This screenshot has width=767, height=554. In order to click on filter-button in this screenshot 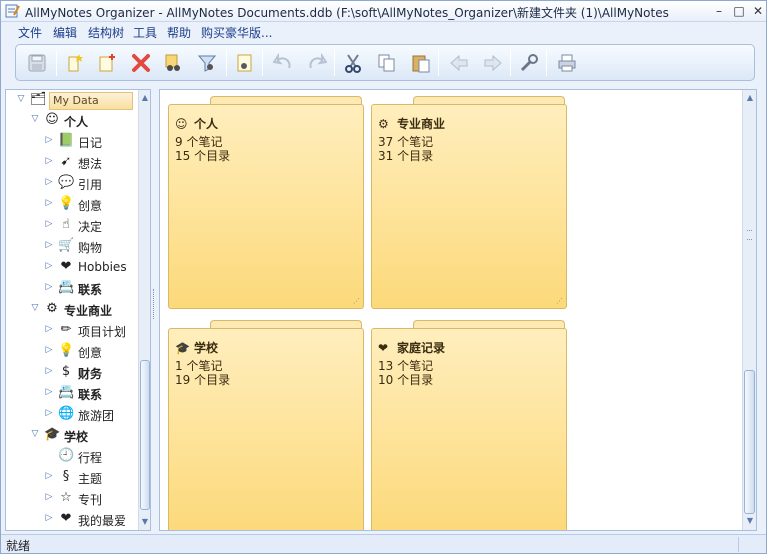, I will do `click(207, 63)`.